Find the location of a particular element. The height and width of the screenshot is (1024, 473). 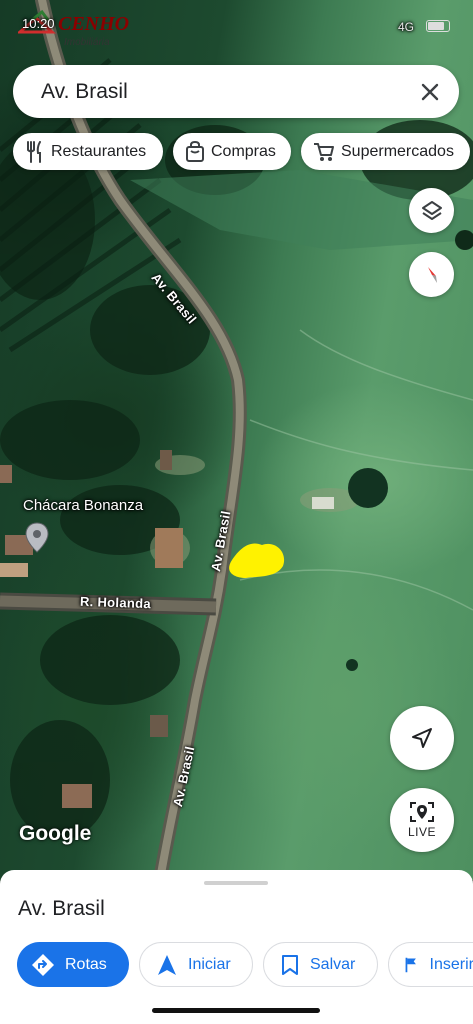

chip-compras: Compras is located at coordinates (232, 151).